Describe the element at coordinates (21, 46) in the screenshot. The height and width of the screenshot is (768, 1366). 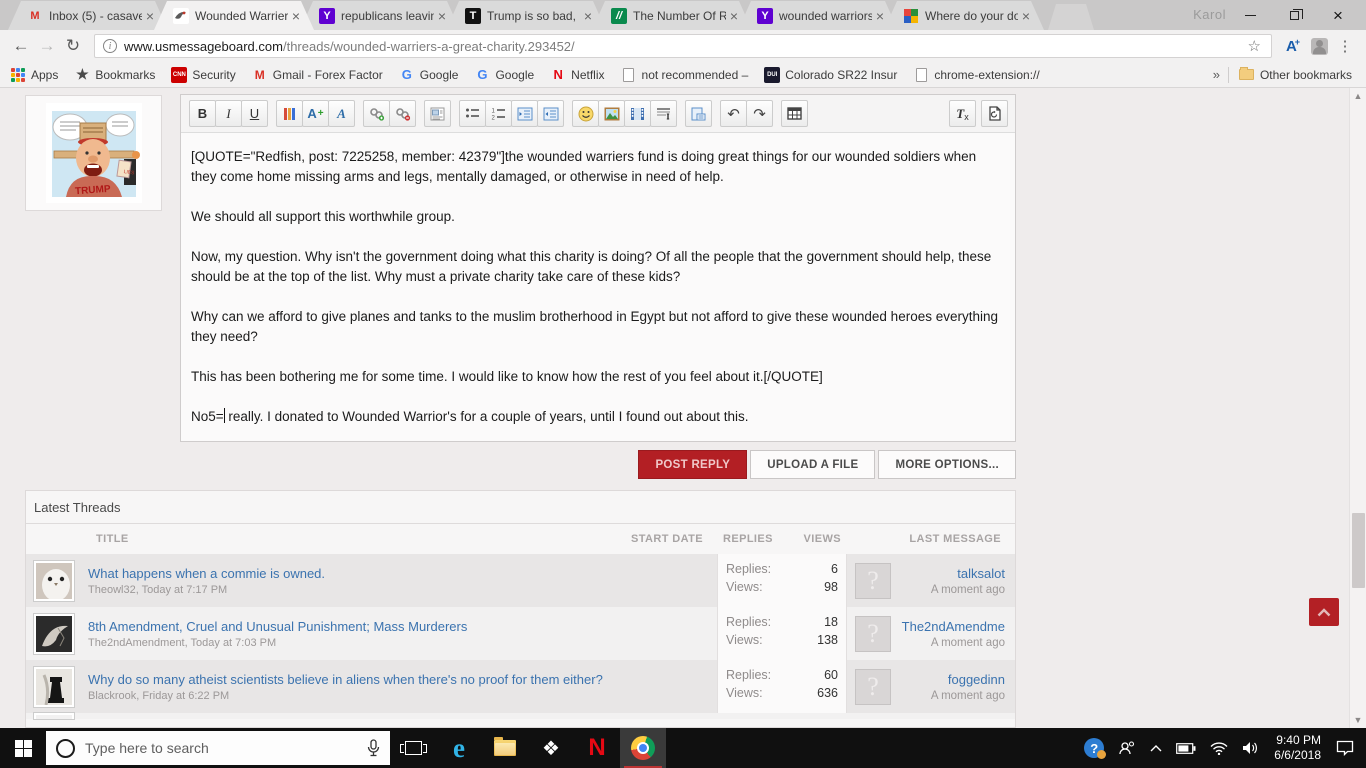
I see `back-button: ←` at that location.